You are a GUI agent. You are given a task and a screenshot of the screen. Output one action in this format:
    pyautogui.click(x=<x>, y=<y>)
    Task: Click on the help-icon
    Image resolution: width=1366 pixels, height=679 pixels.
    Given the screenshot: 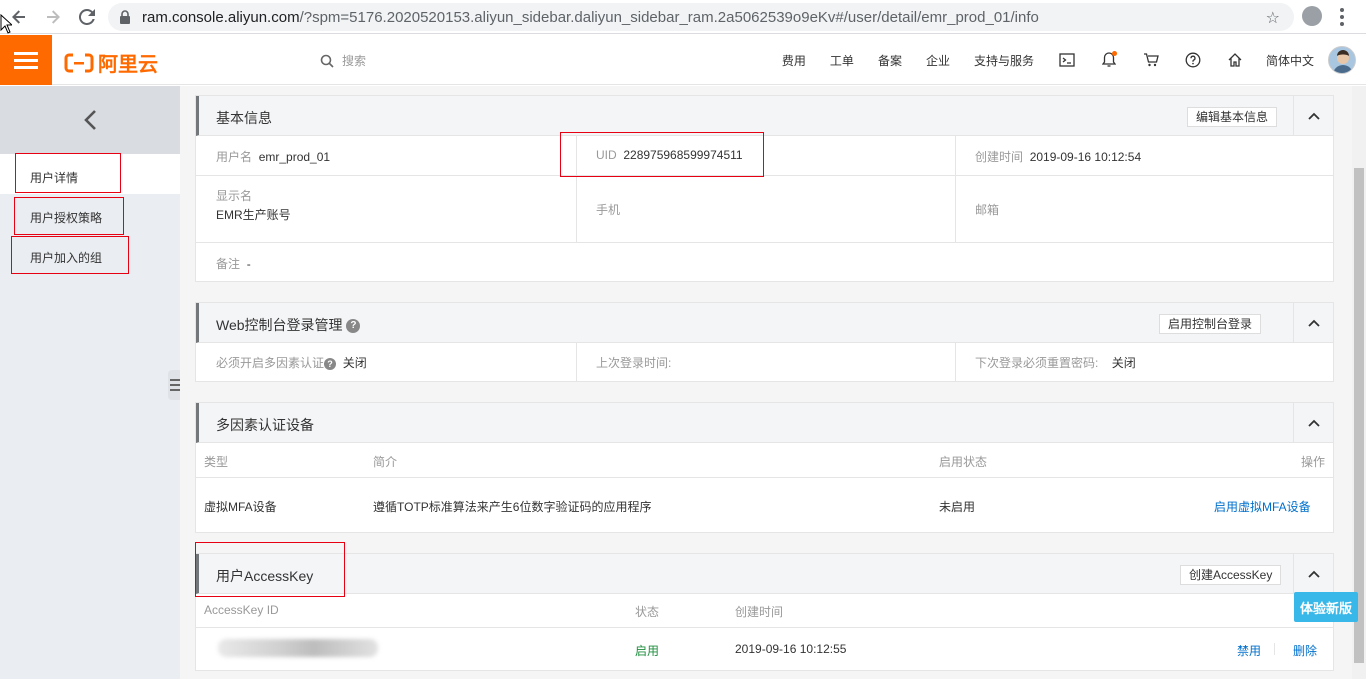 What is the action you would take?
    pyautogui.click(x=1193, y=60)
    